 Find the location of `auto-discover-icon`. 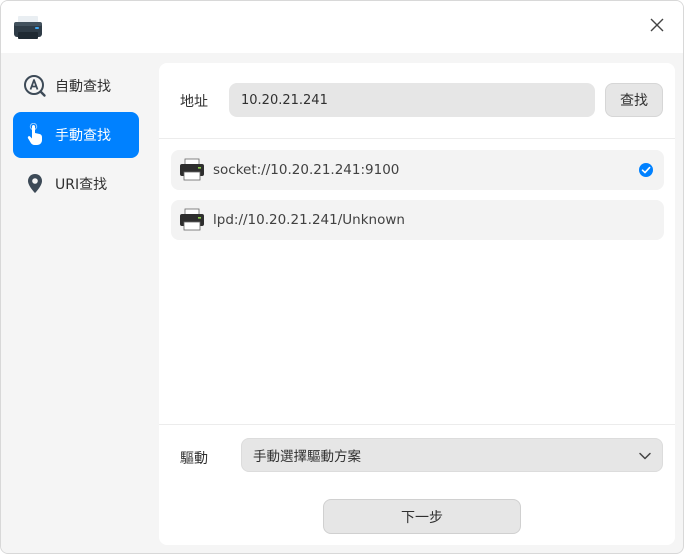

auto-discover-icon is located at coordinates (35, 86).